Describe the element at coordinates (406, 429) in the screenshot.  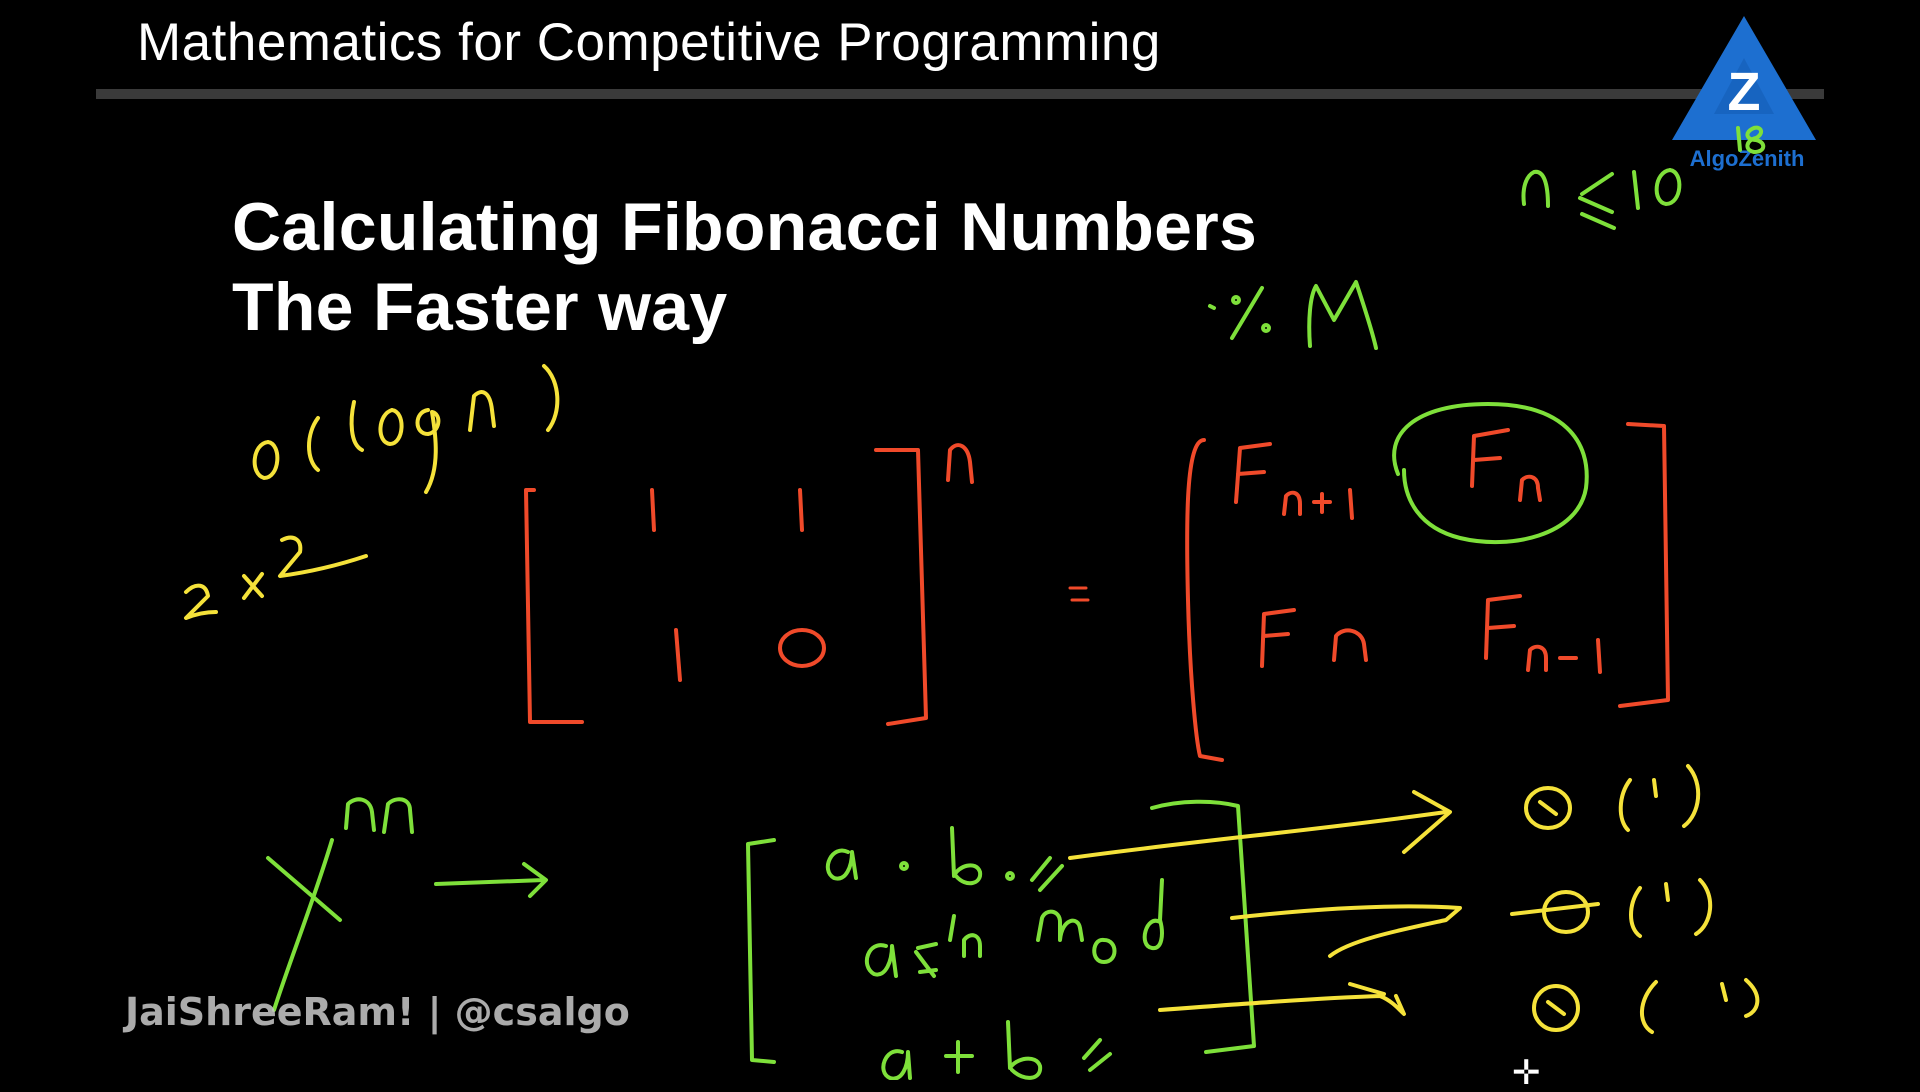
I see `complexity-annotation` at that location.